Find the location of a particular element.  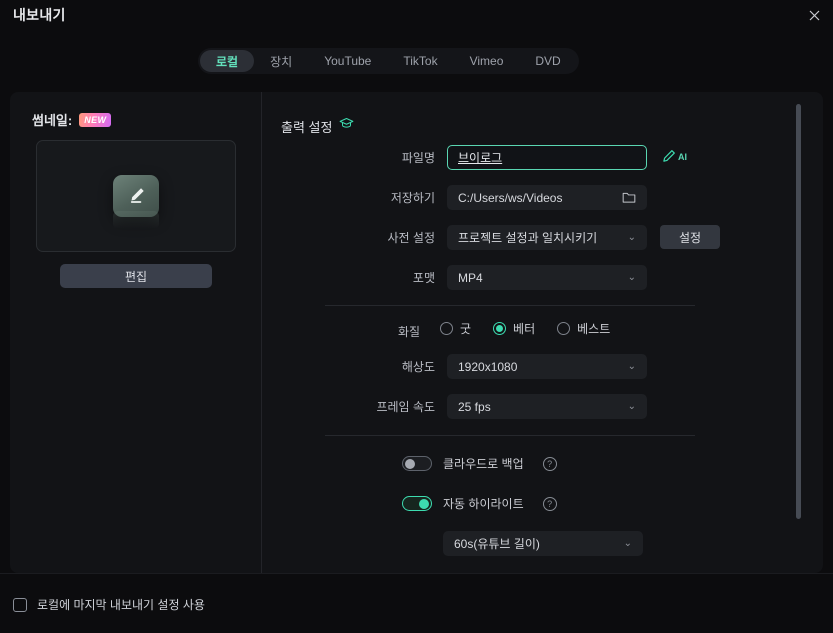

scrollbar-thumb is located at coordinates (798, 311).